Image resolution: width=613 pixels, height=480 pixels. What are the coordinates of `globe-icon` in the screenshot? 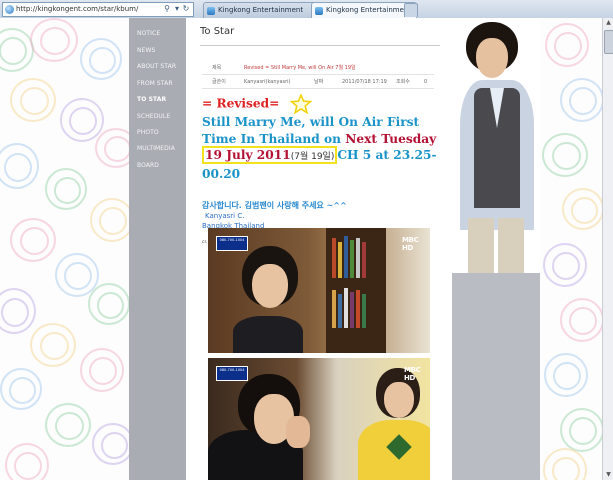 It's located at (9, 9).